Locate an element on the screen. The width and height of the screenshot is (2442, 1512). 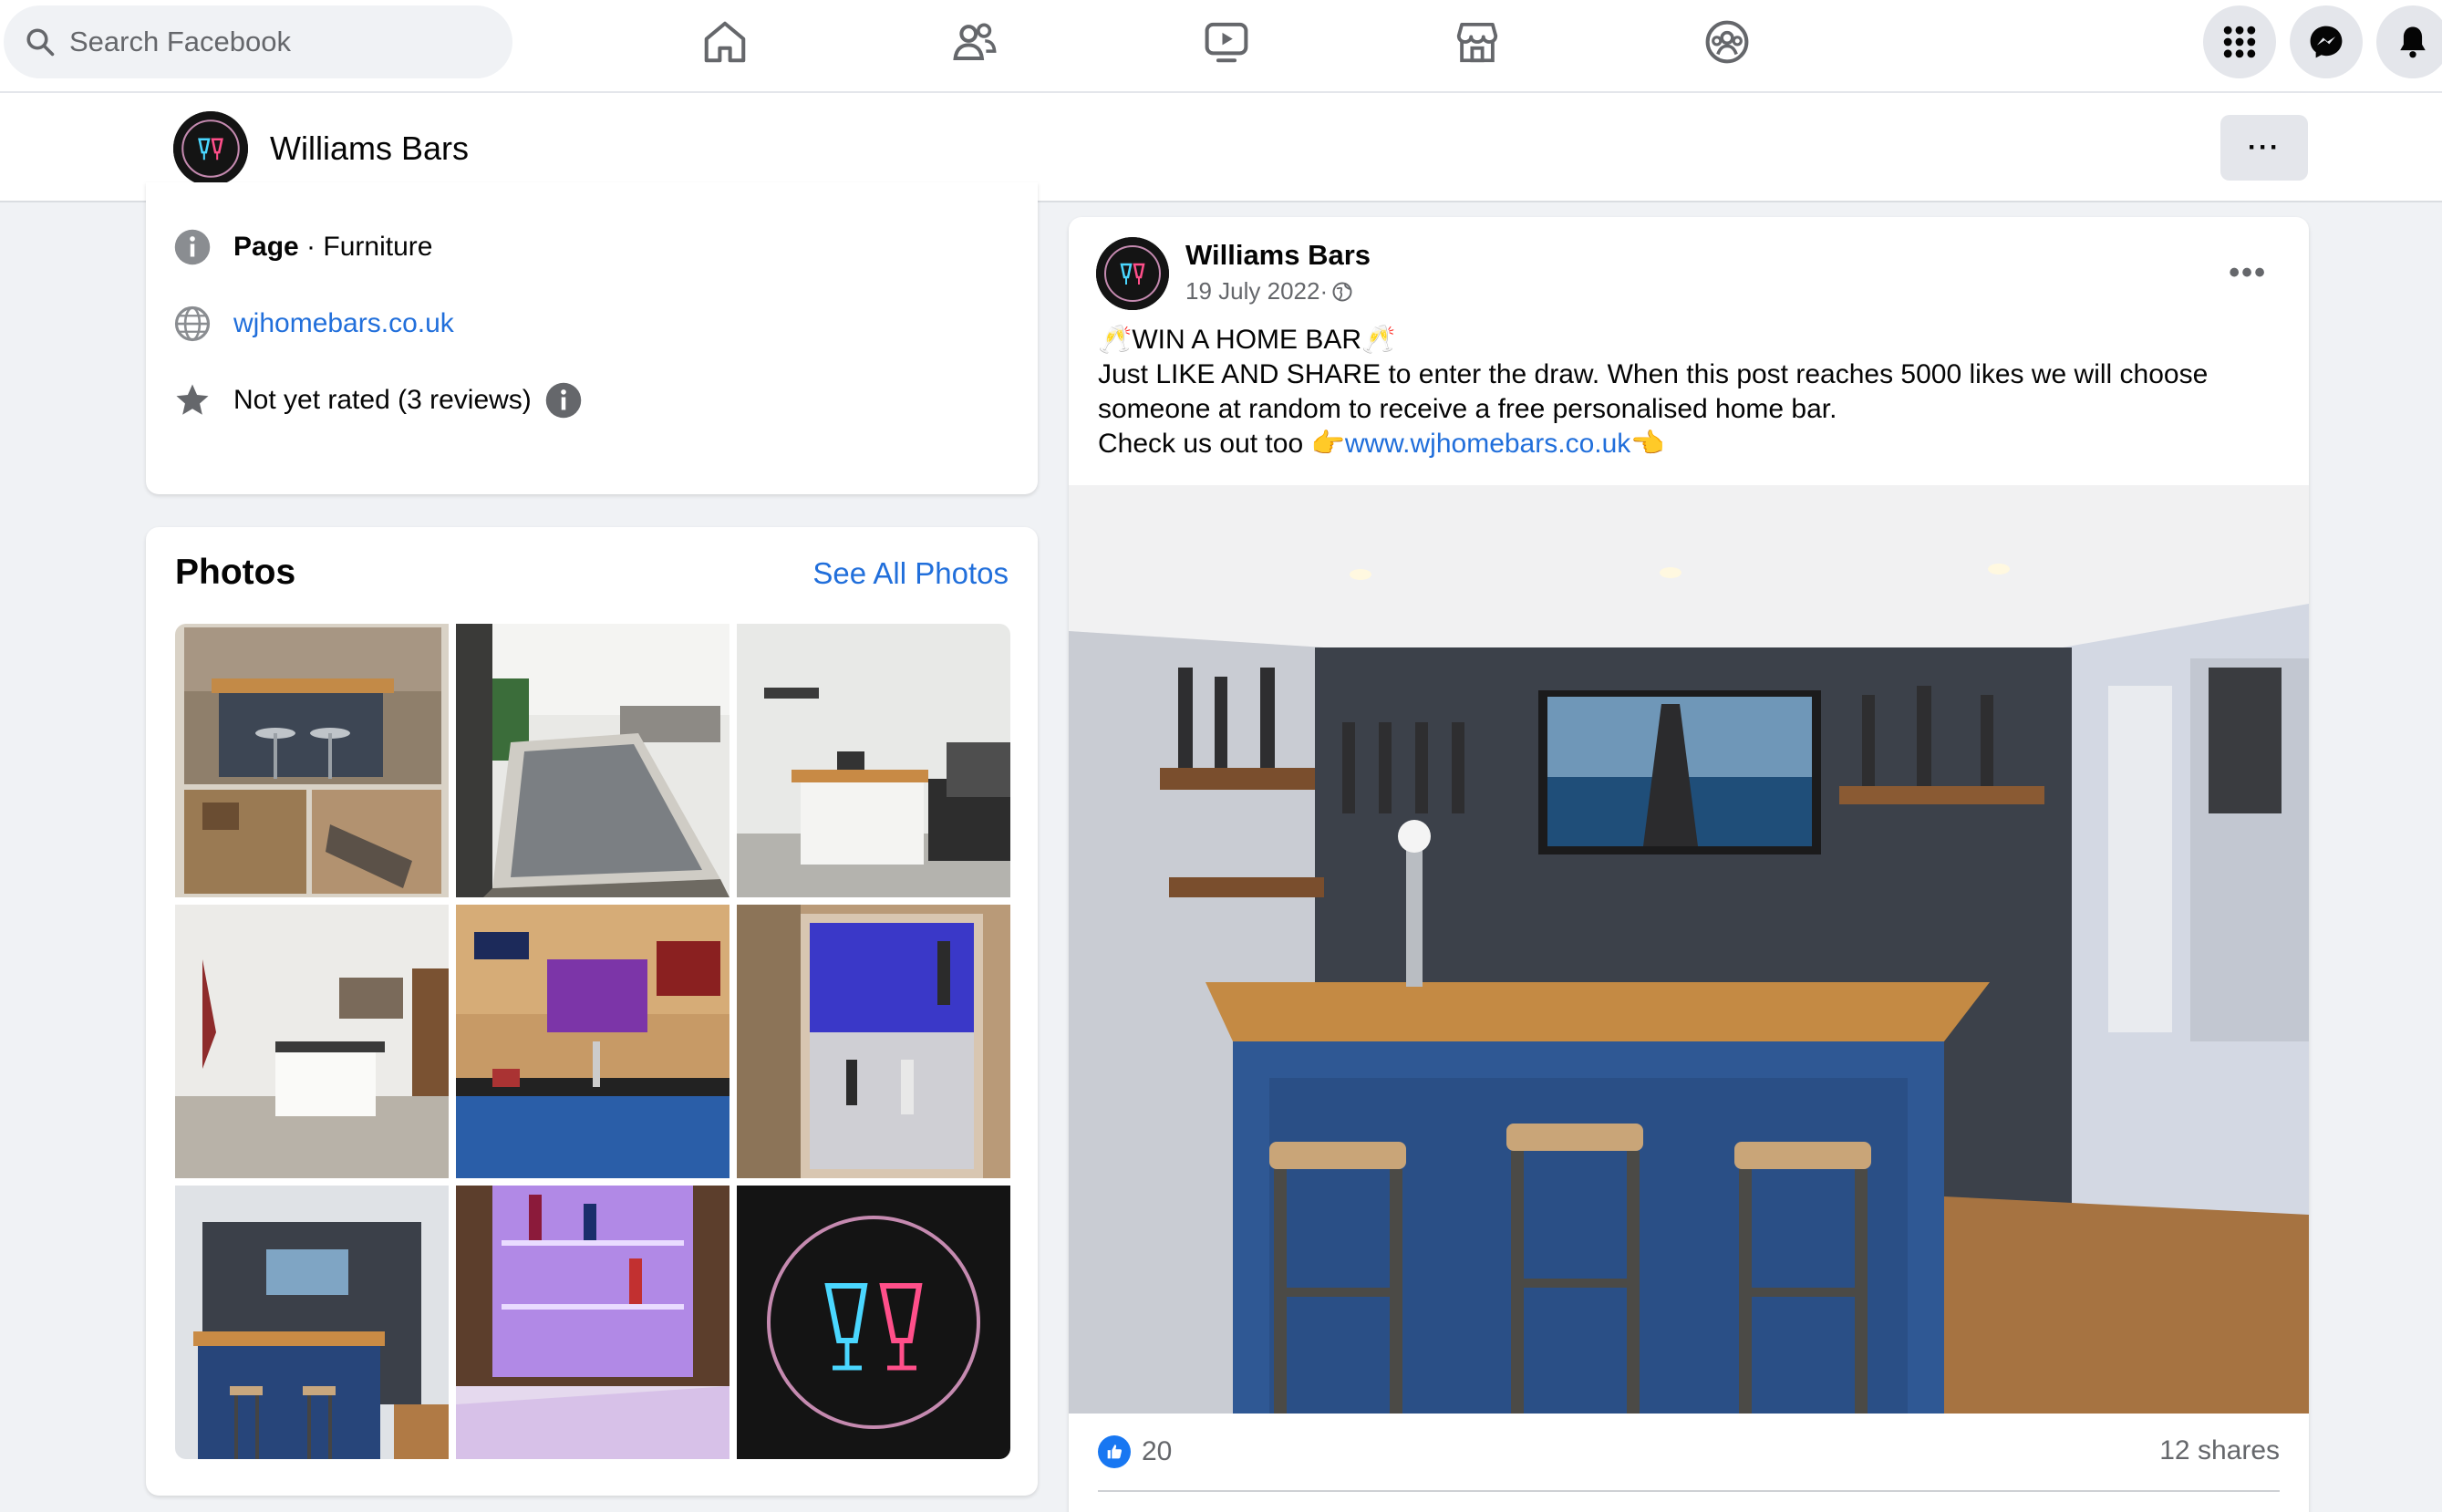
likes-count: 20 is located at coordinates (1157, 1451).